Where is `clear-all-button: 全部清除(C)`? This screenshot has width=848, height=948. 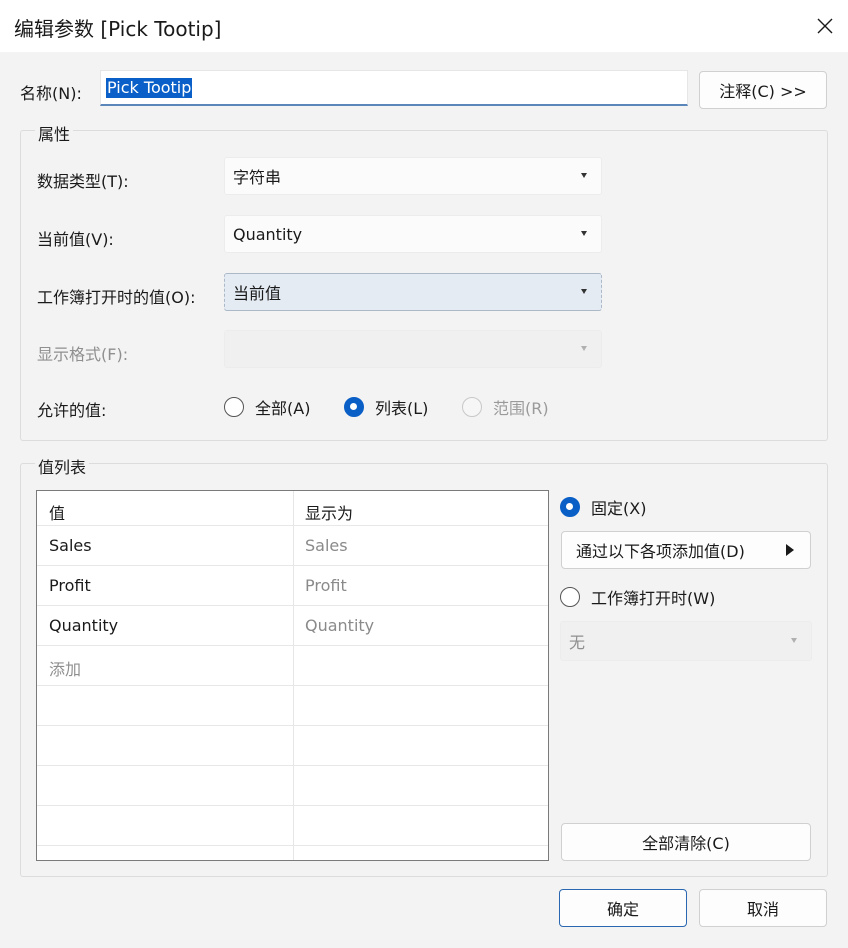
clear-all-button: 全部清除(C) is located at coordinates (686, 842).